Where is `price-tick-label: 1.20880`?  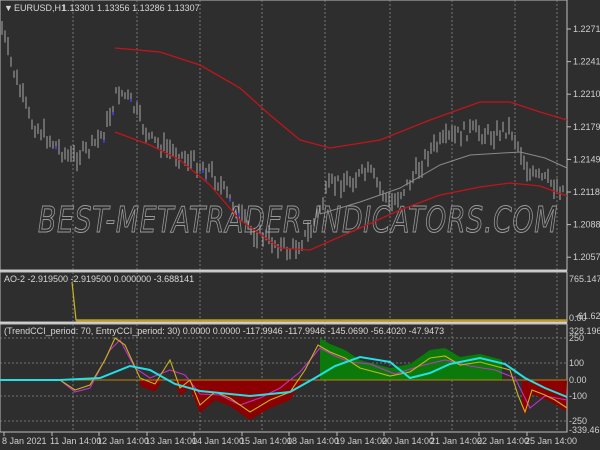
price-tick-label: 1.20880 is located at coordinates (586, 225).